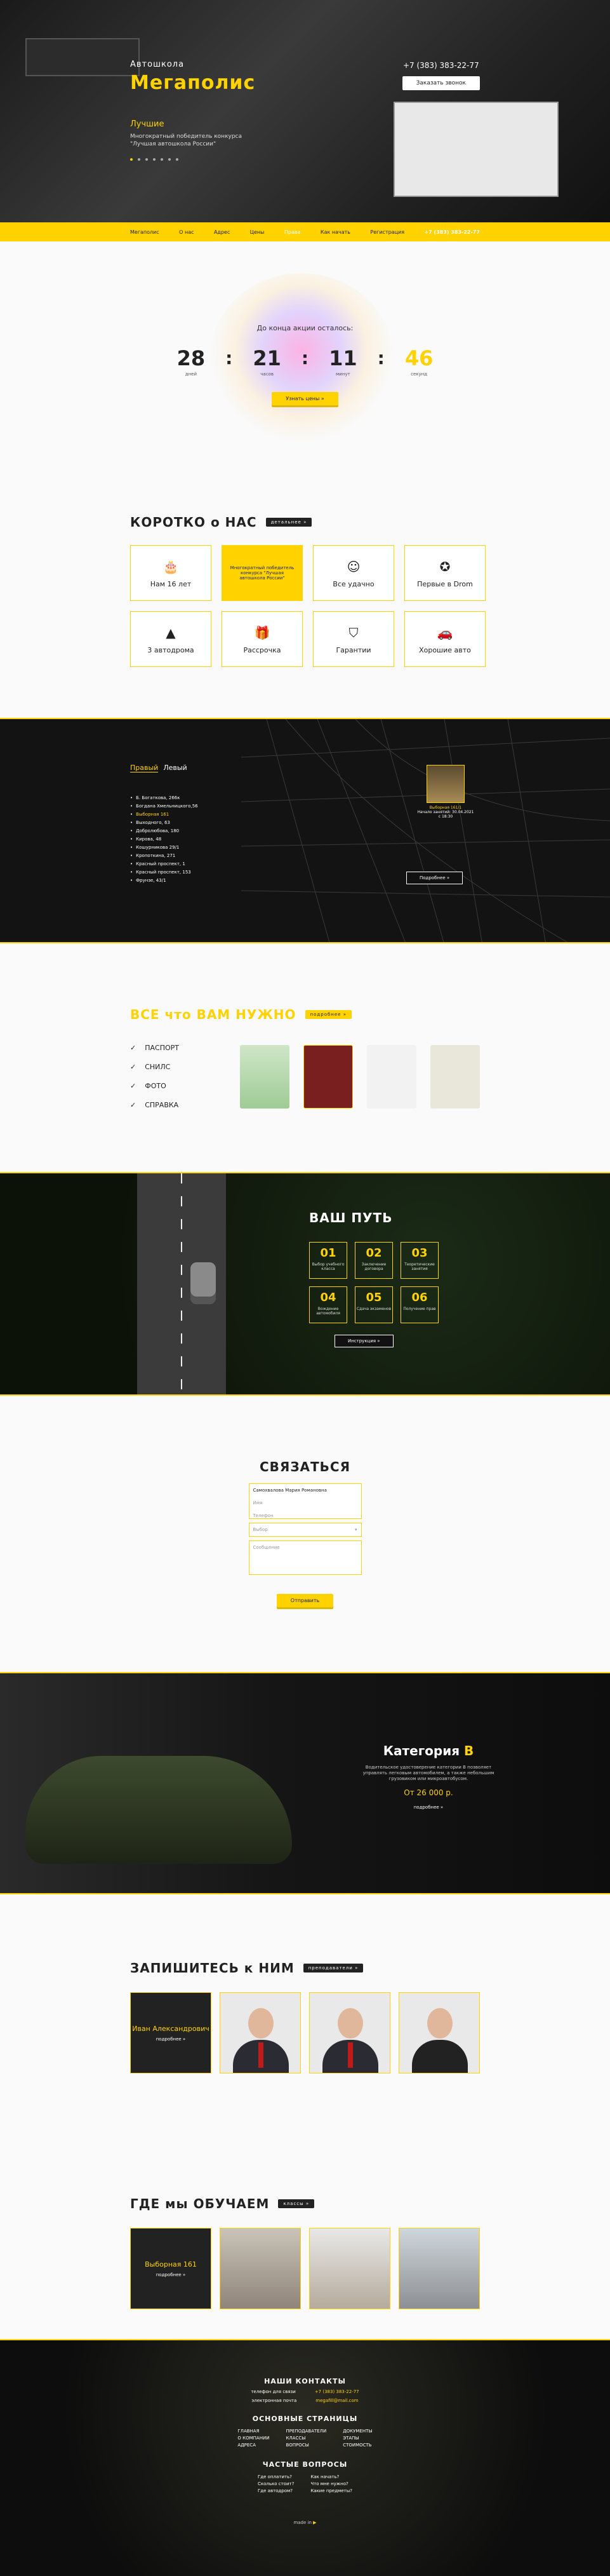 The height and width of the screenshot is (2576, 610). I want to click on address-item: Красный проспект, 1, so click(164, 864).